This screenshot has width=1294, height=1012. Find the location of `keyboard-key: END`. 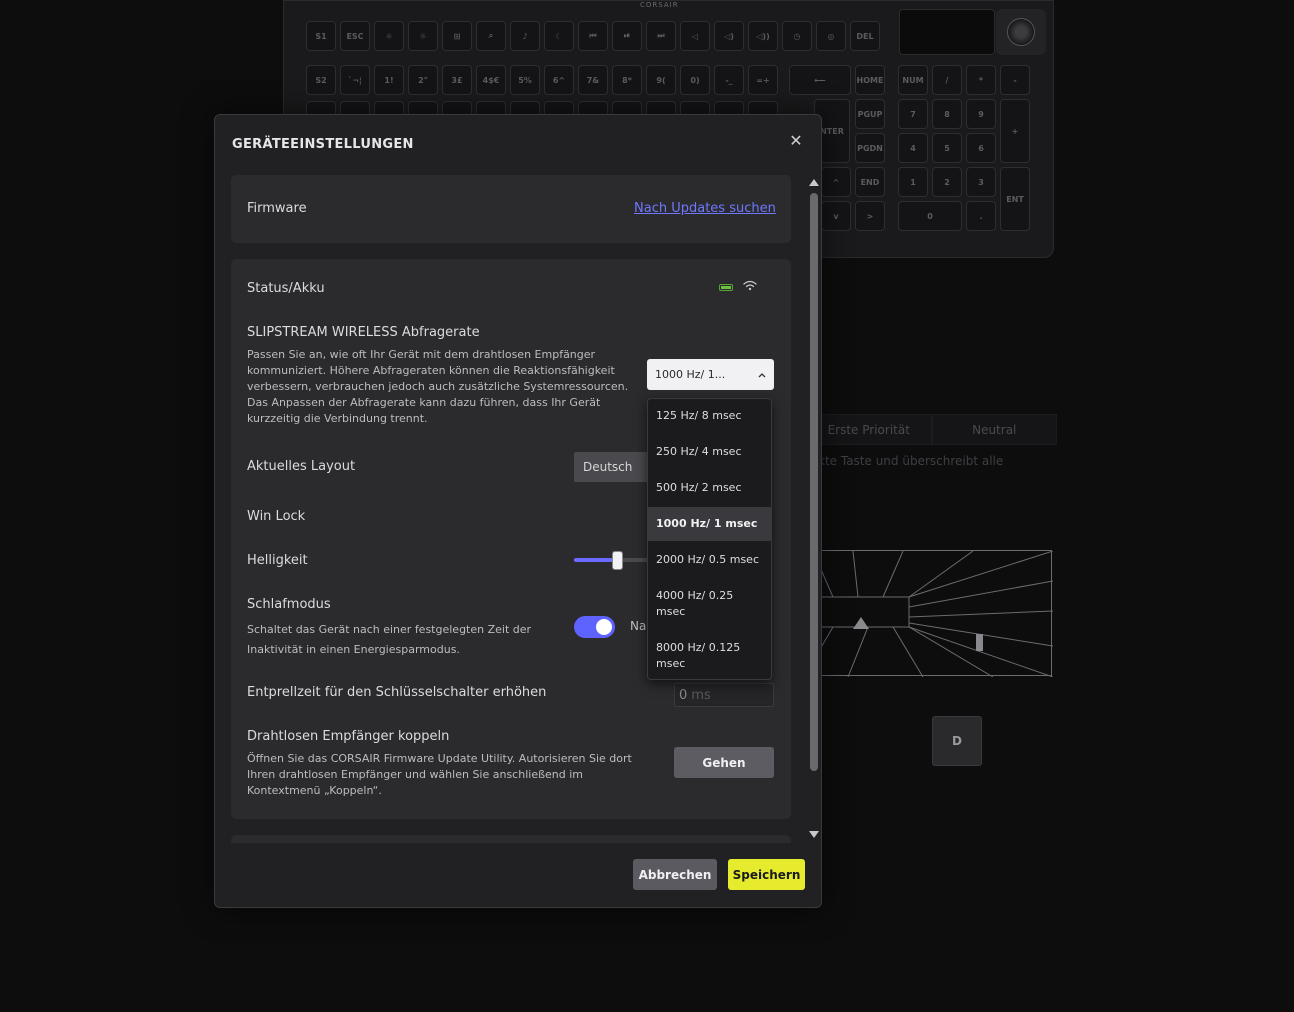

keyboard-key: END is located at coordinates (870, 182).